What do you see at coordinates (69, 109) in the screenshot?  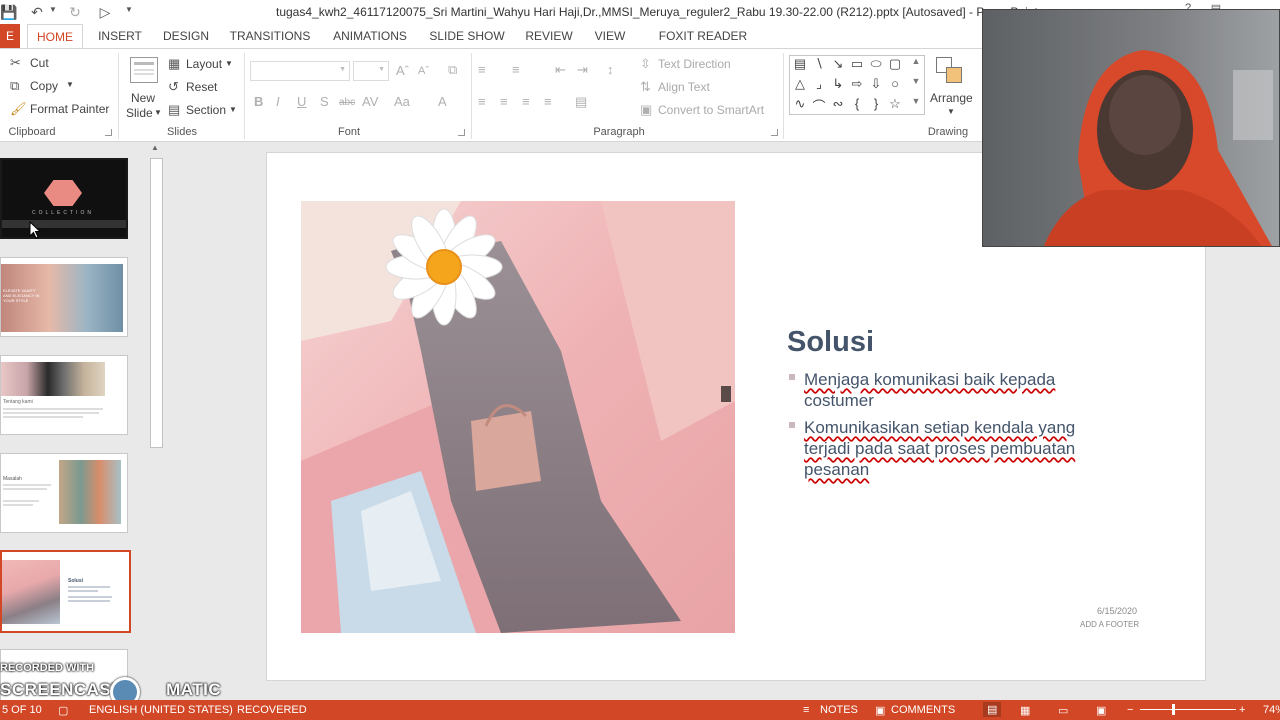 I see `format-painter-button: Format Painter` at bounding box center [69, 109].